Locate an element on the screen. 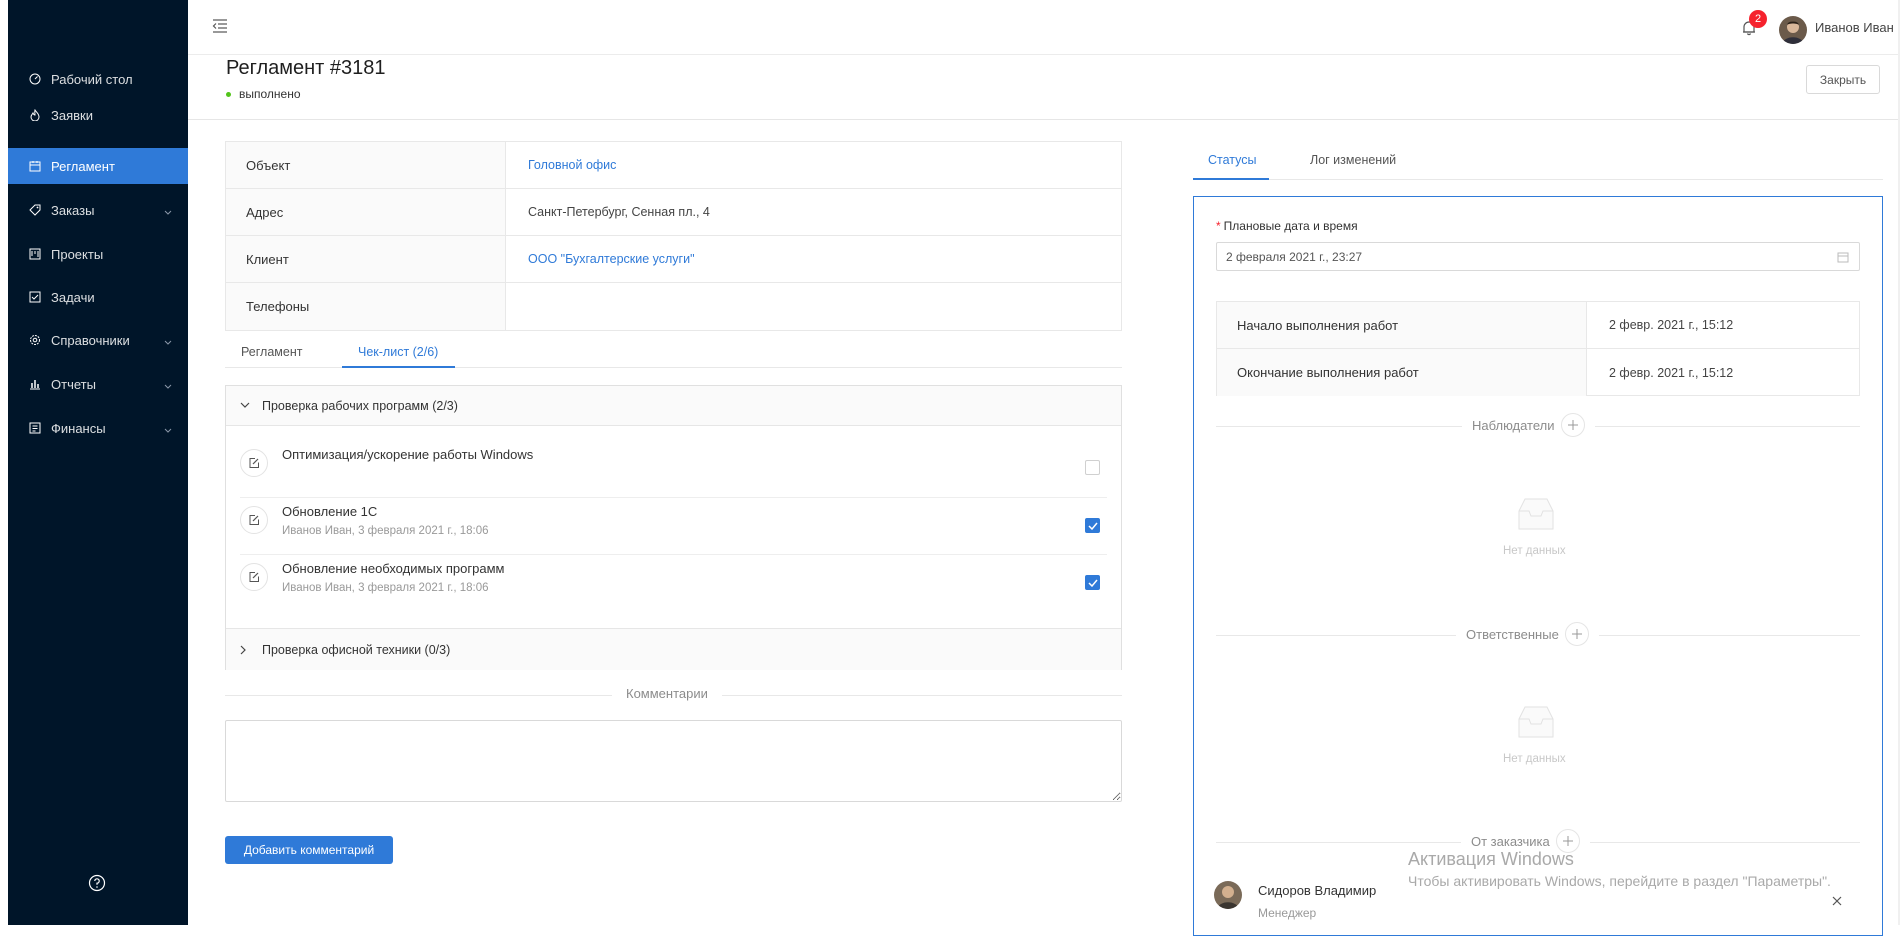 Image resolution: width=1900 pixels, height=936 pixels. page-header: Регламент #3181 выполнено Закрыть is located at coordinates (1044, 87).